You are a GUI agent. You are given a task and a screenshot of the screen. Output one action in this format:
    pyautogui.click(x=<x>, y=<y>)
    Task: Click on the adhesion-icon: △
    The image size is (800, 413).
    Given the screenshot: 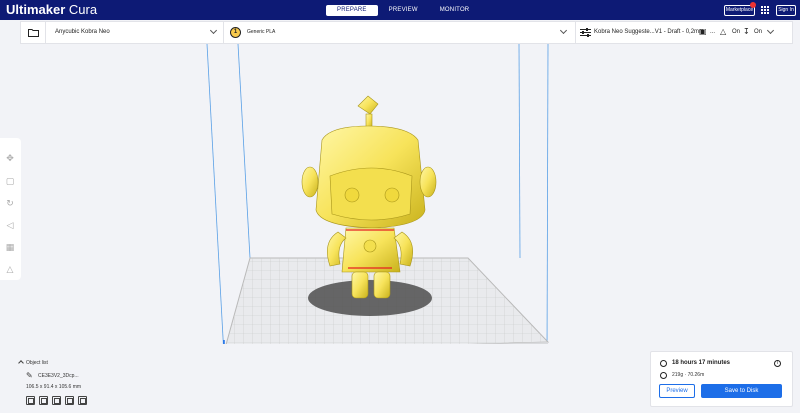 What is the action you would take?
    pyautogui.click(x=723, y=31)
    